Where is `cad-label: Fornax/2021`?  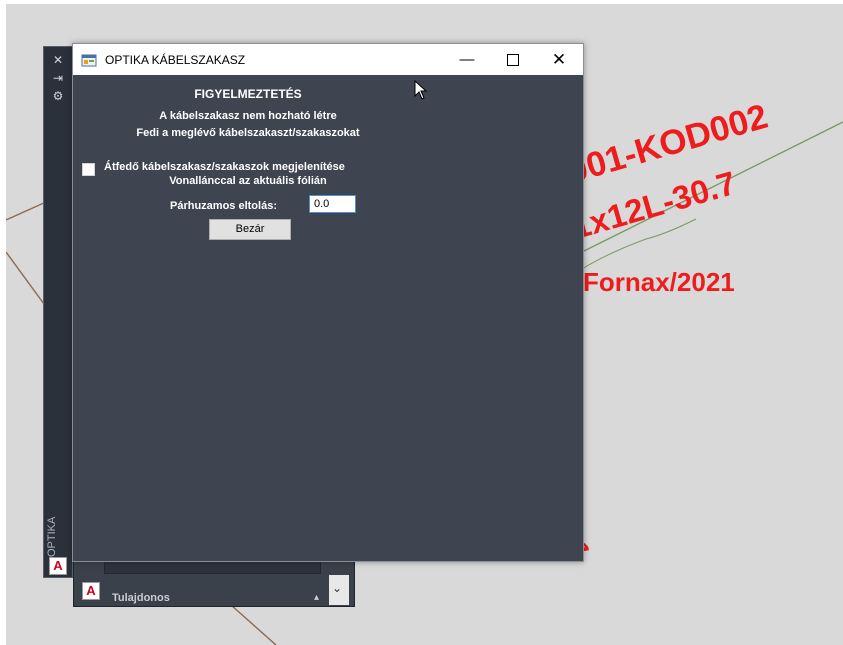
cad-label: Fornax/2021 is located at coordinates (659, 282).